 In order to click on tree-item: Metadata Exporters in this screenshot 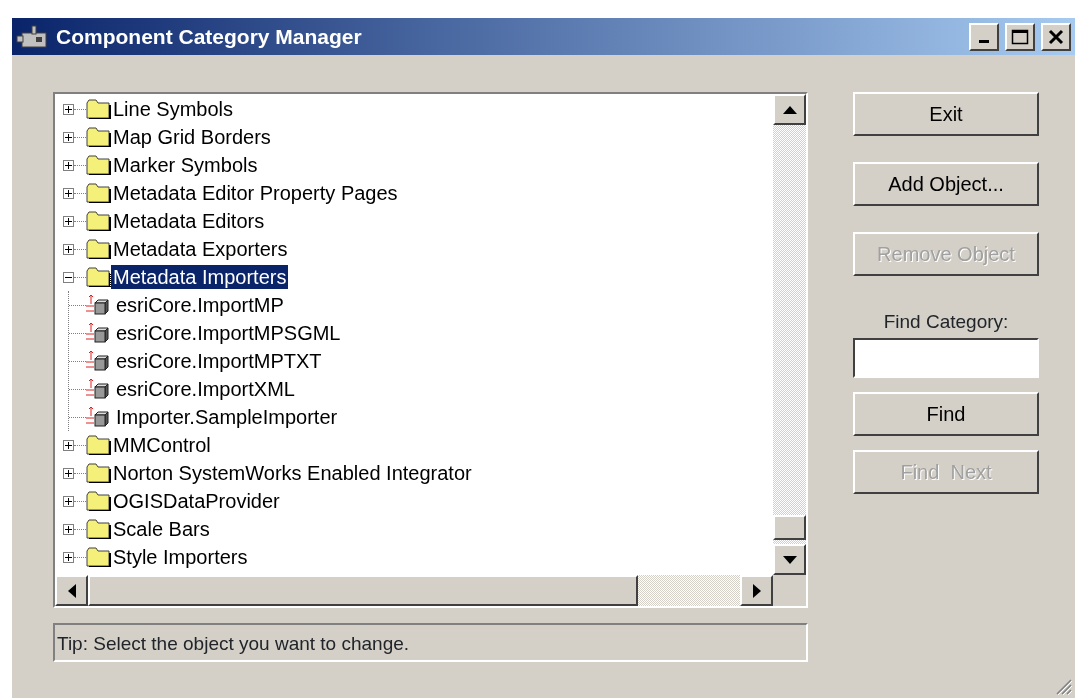, I will do `click(200, 249)`.